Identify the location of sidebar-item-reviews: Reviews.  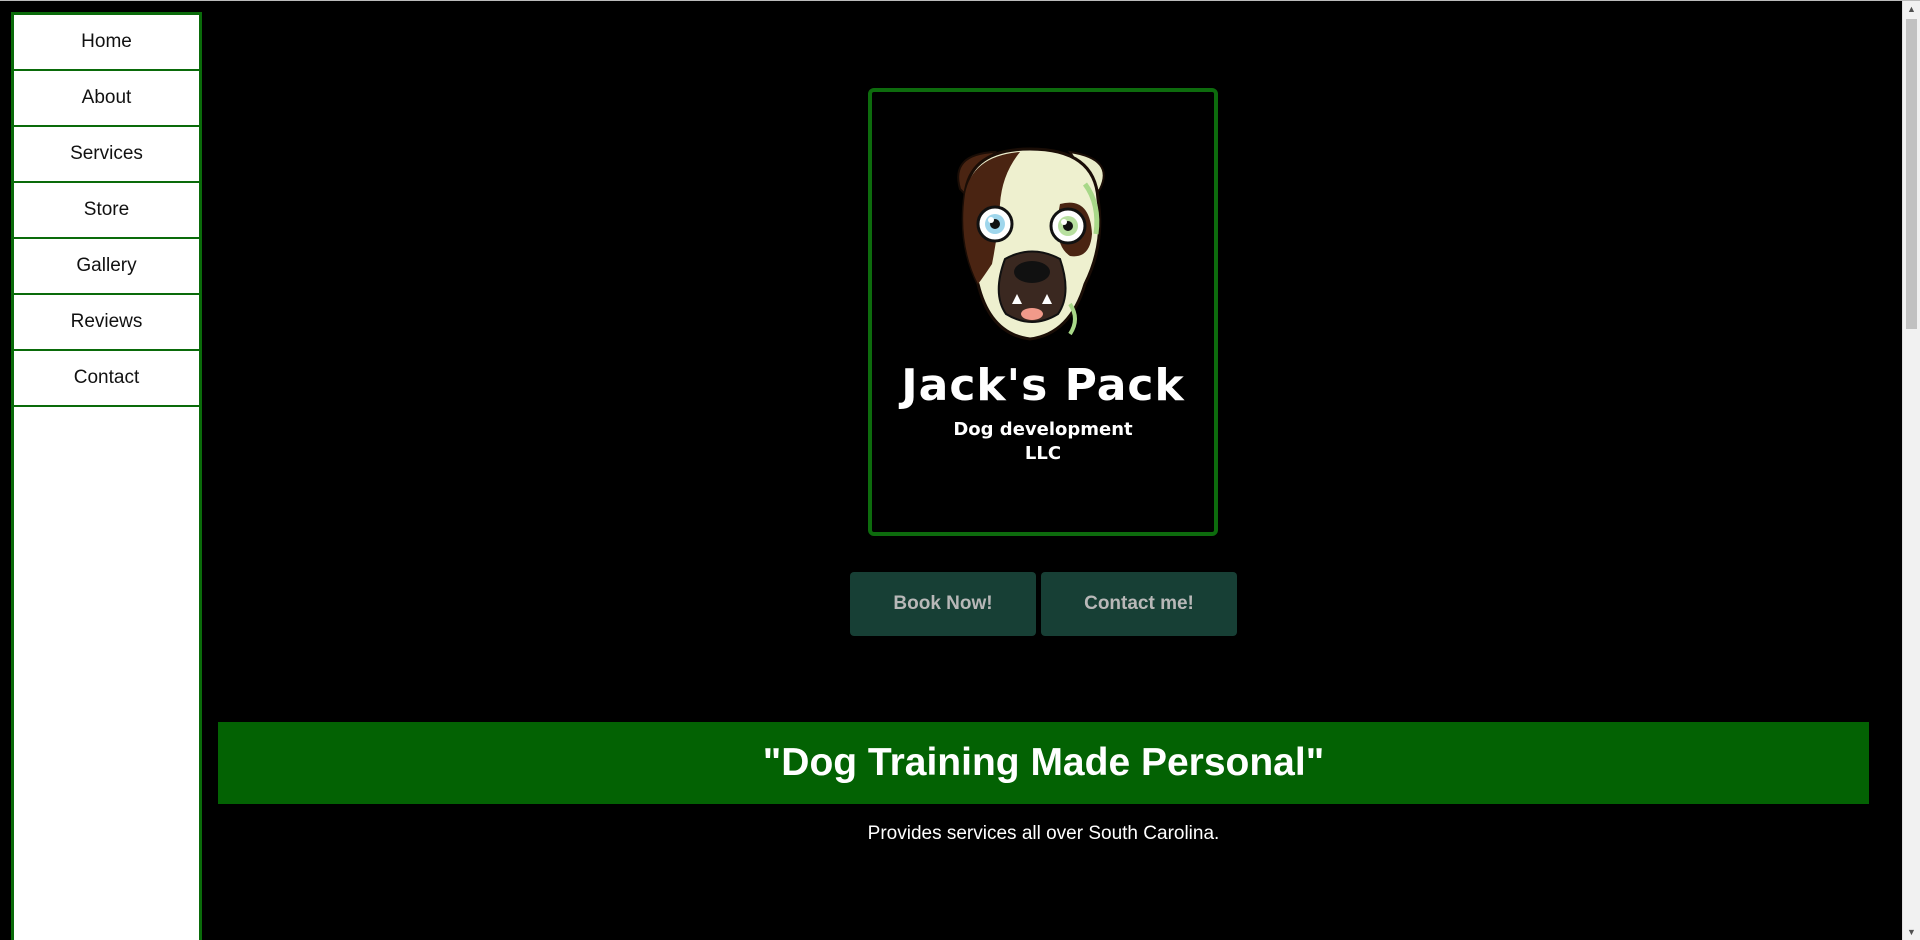
(106, 323).